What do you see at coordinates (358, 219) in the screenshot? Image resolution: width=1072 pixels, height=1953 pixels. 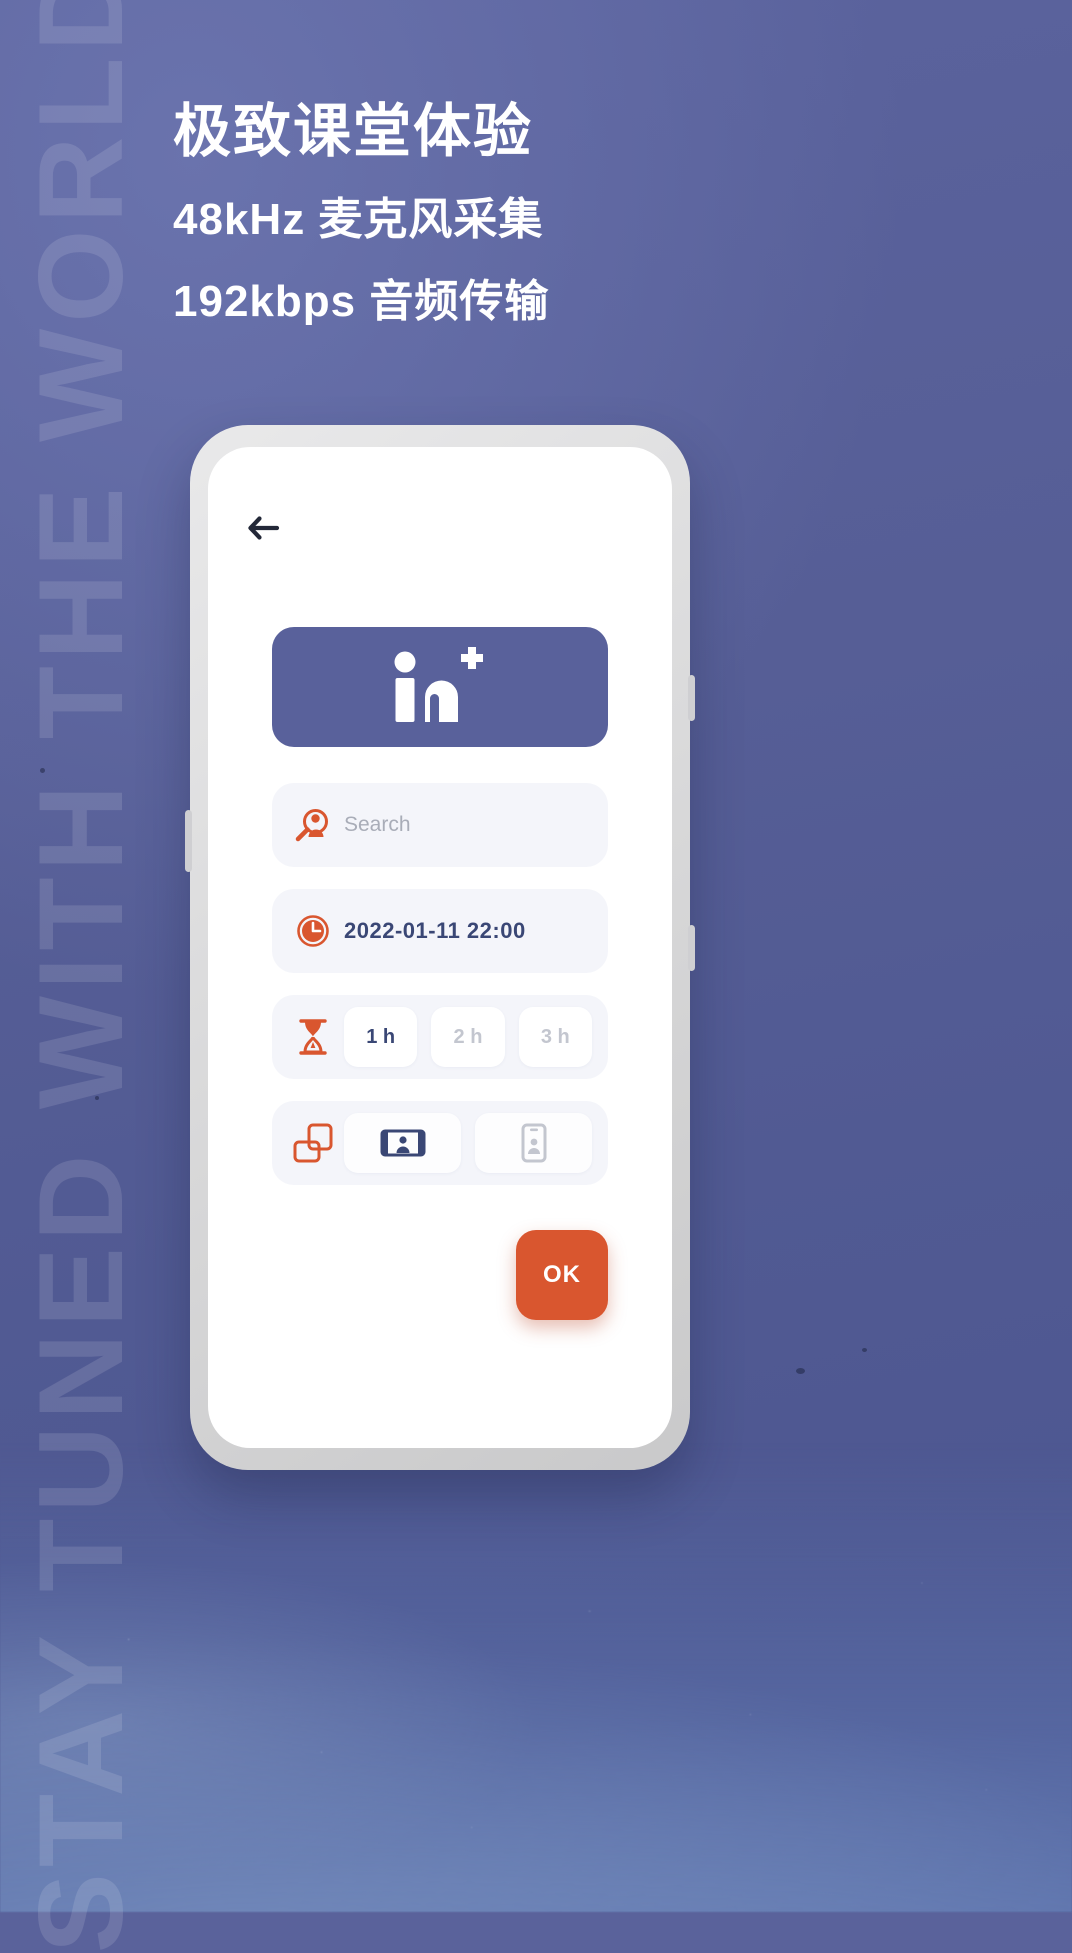 I see `subtitle-mic: 48kHz 麦克风采集` at bounding box center [358, 219].